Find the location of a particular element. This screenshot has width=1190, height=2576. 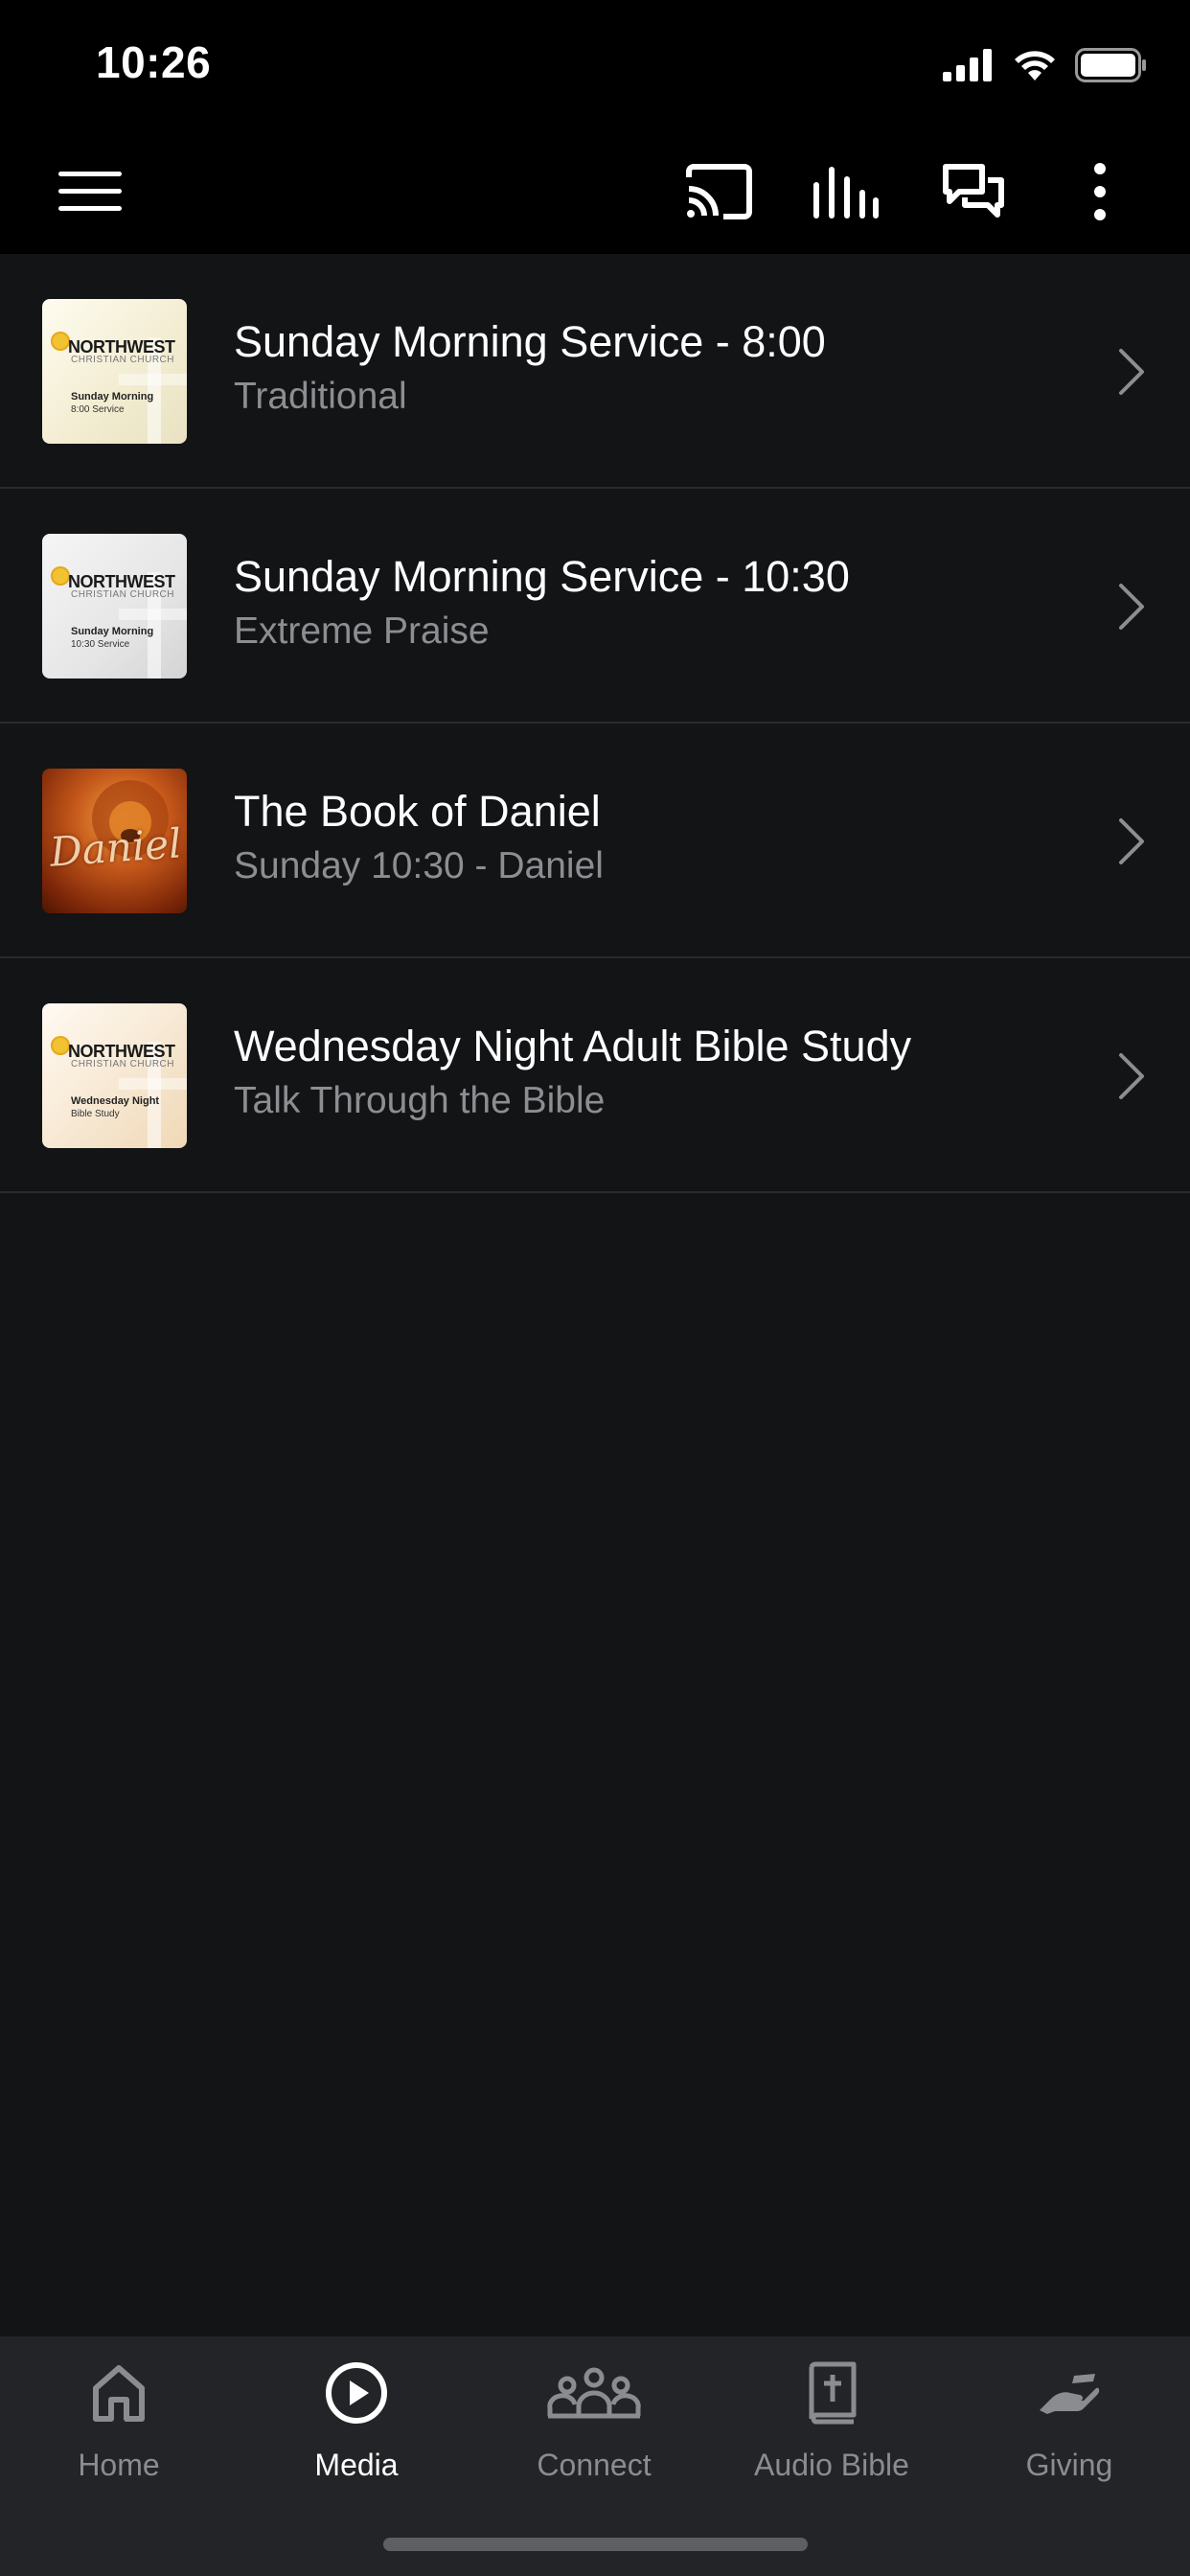

list-item-subtitle: Extreme Praise is located at coordinates (362, 631).